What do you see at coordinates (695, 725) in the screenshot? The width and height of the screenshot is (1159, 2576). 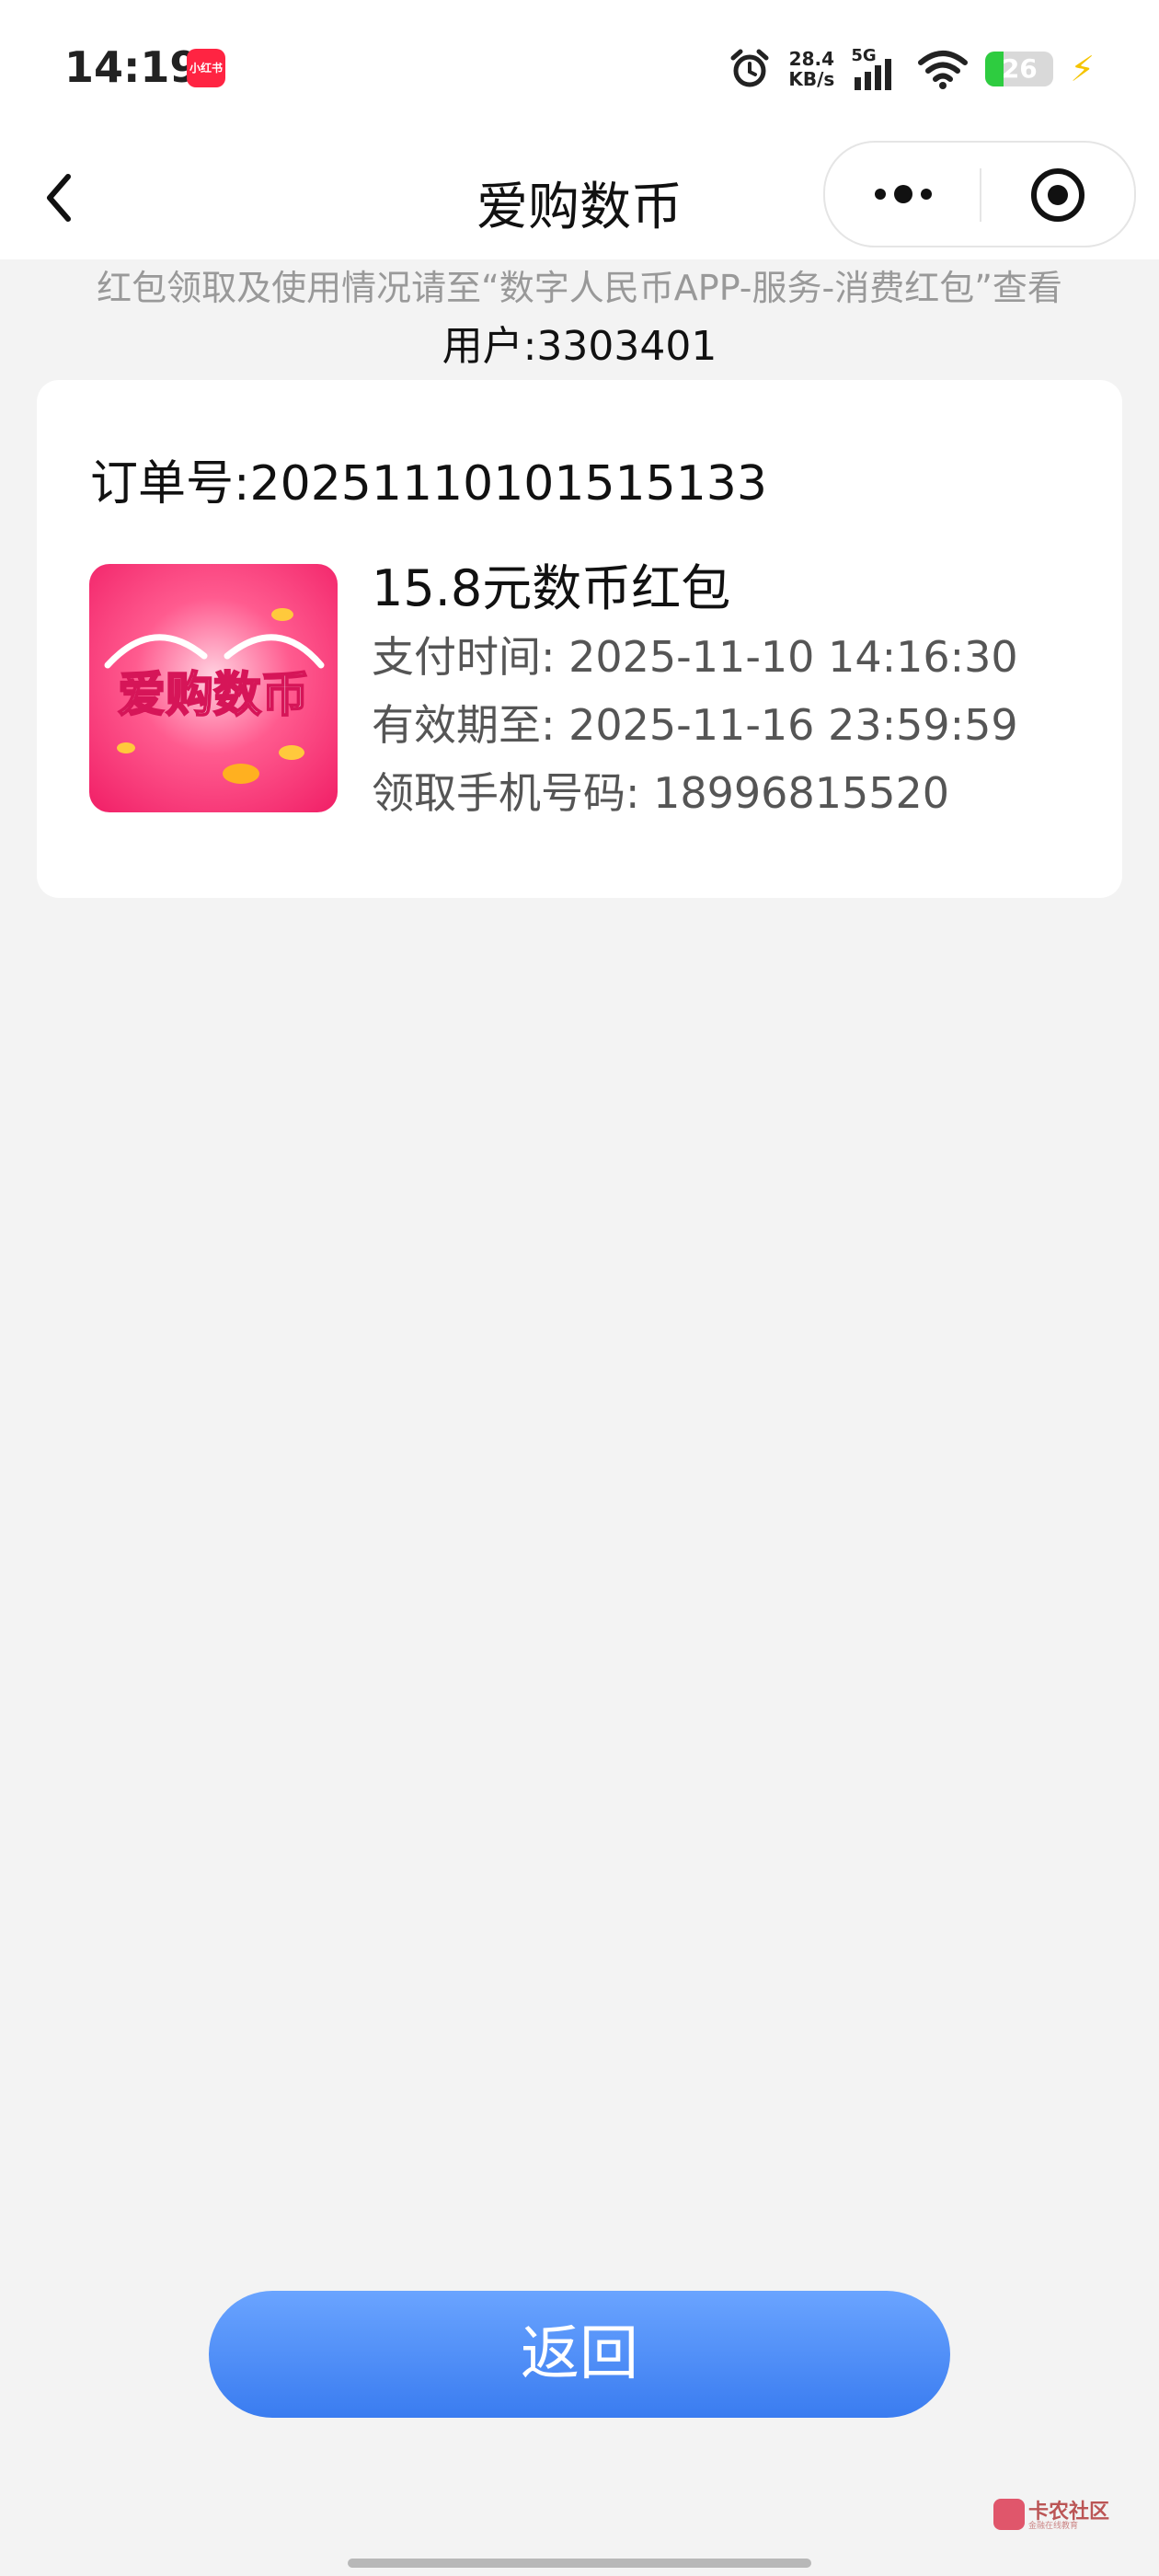 I see `valid-until: 有效期至: 2025-11-16 23:59:59` at bounding box center [695, 725].